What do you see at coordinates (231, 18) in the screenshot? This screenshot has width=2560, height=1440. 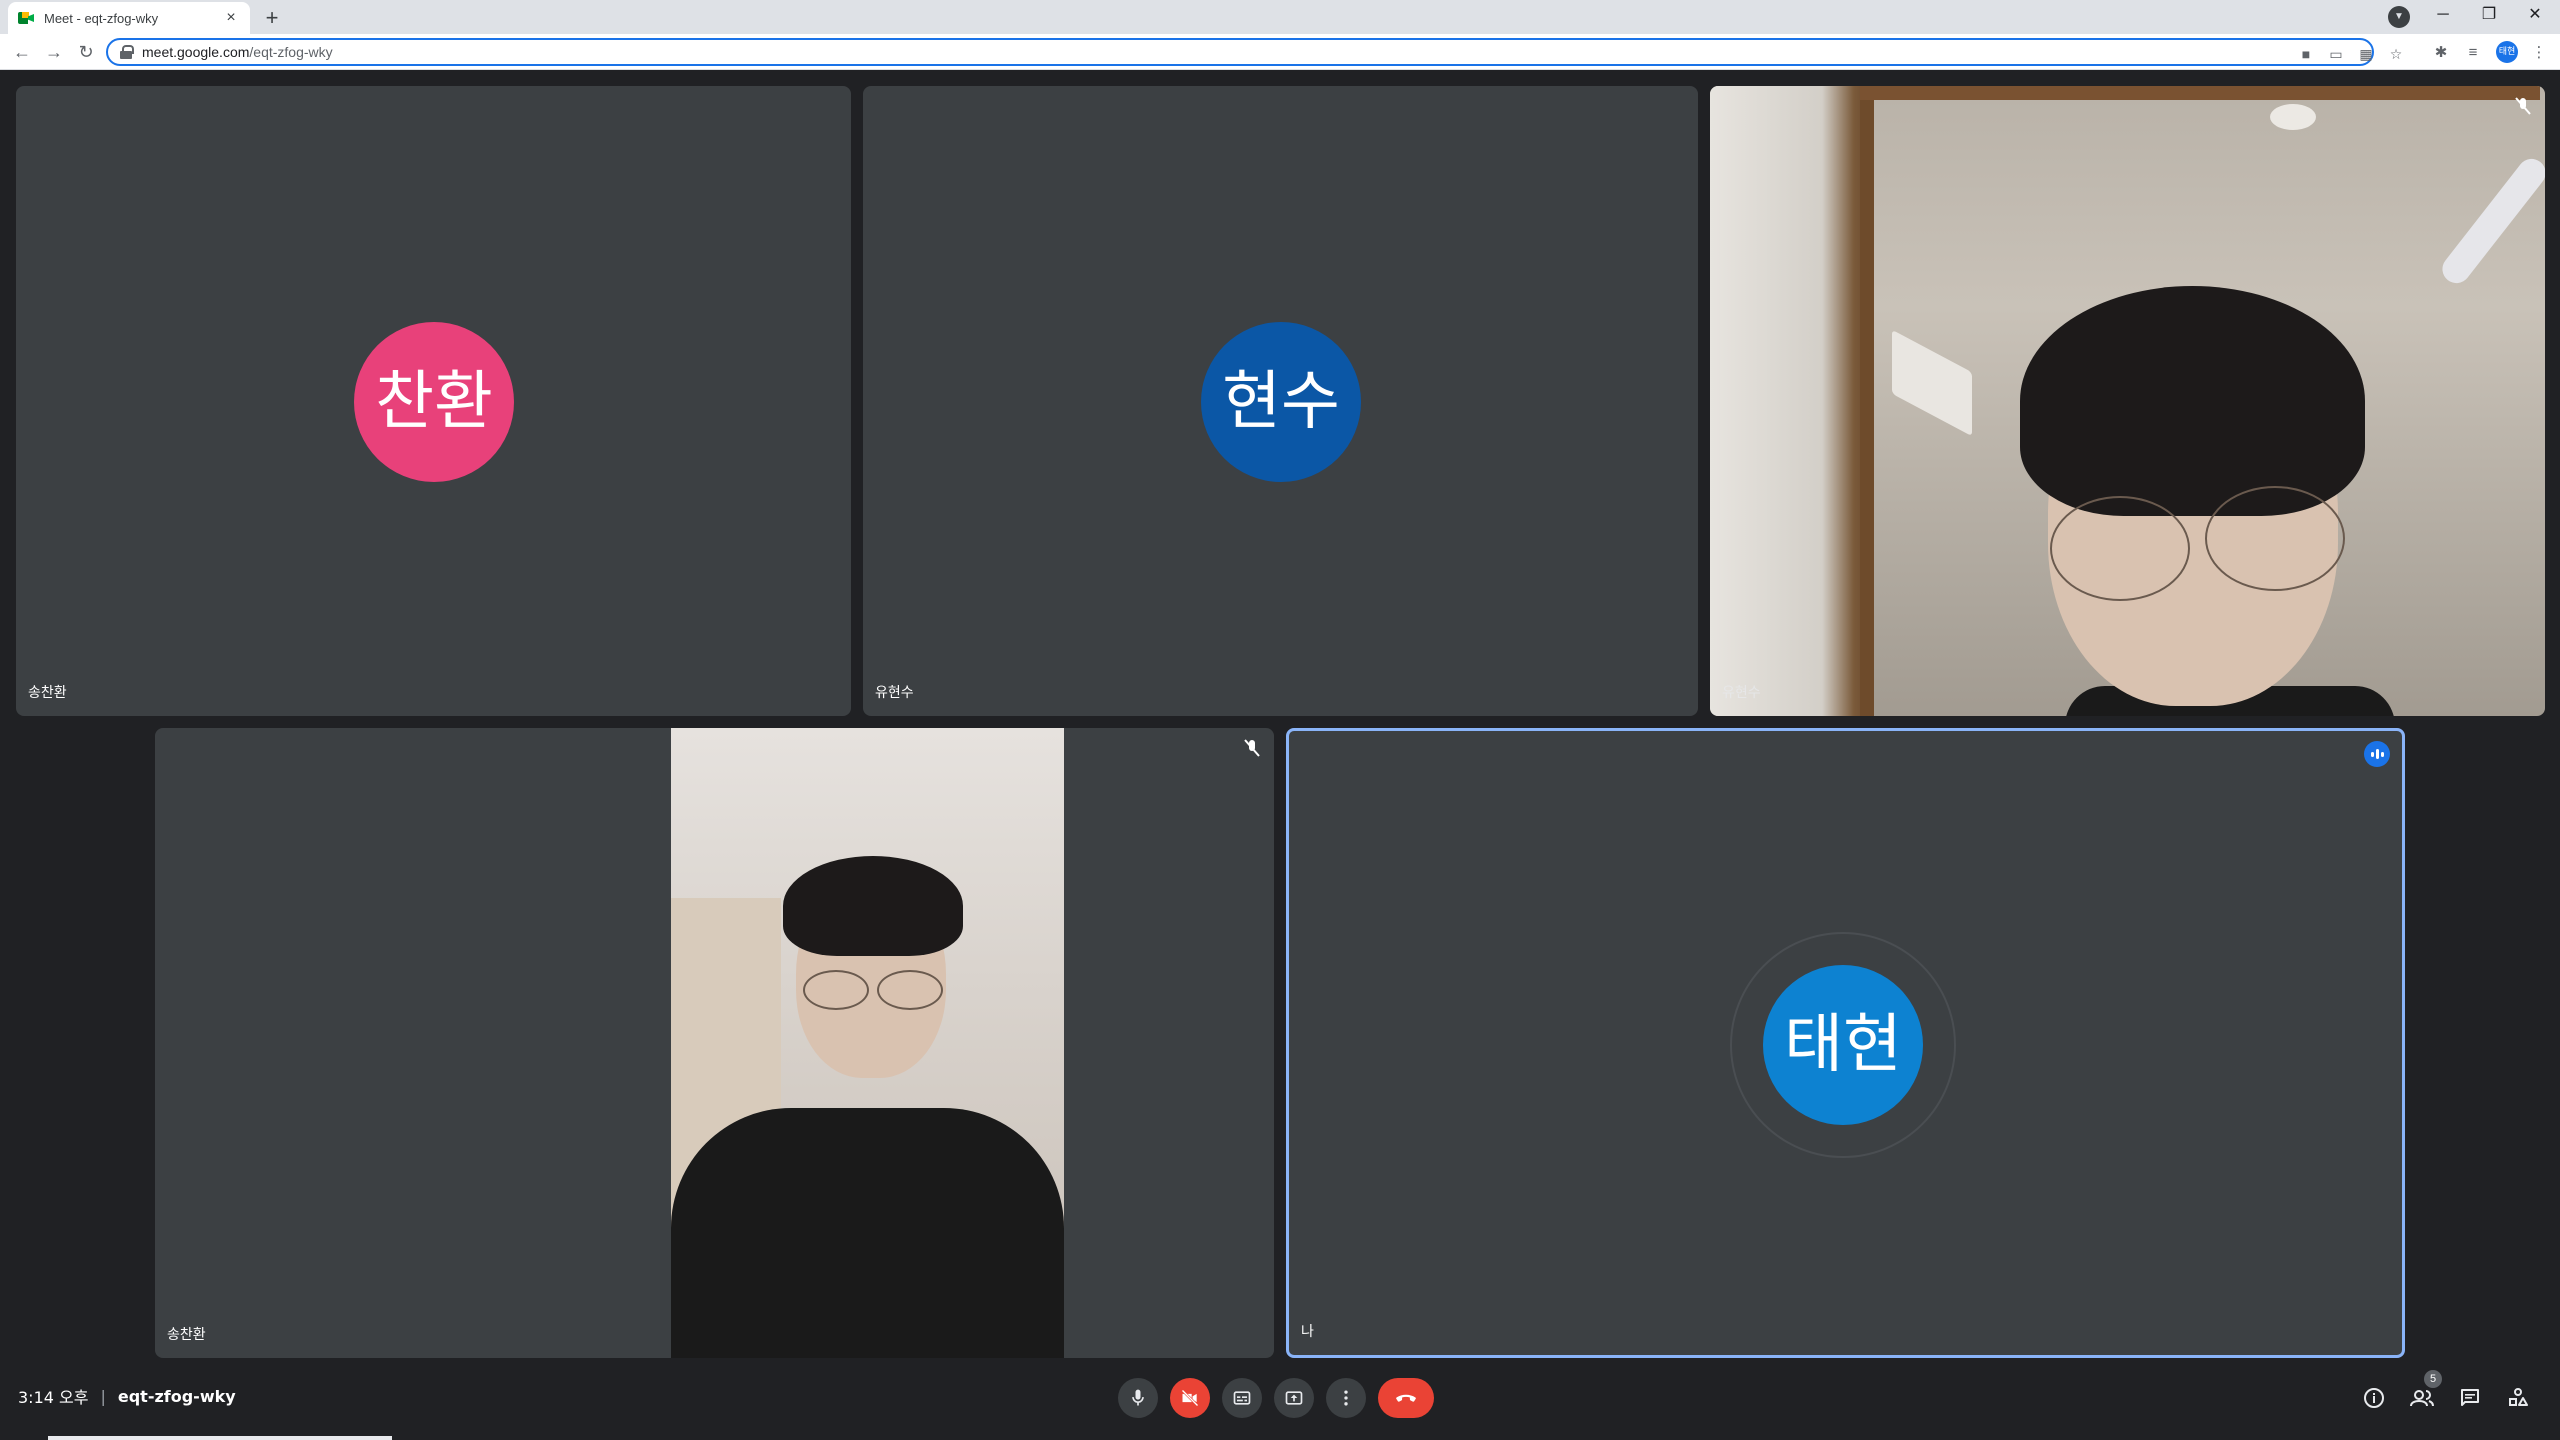 I see `tab-close-icon: ×` at bounding box center [231, 18].